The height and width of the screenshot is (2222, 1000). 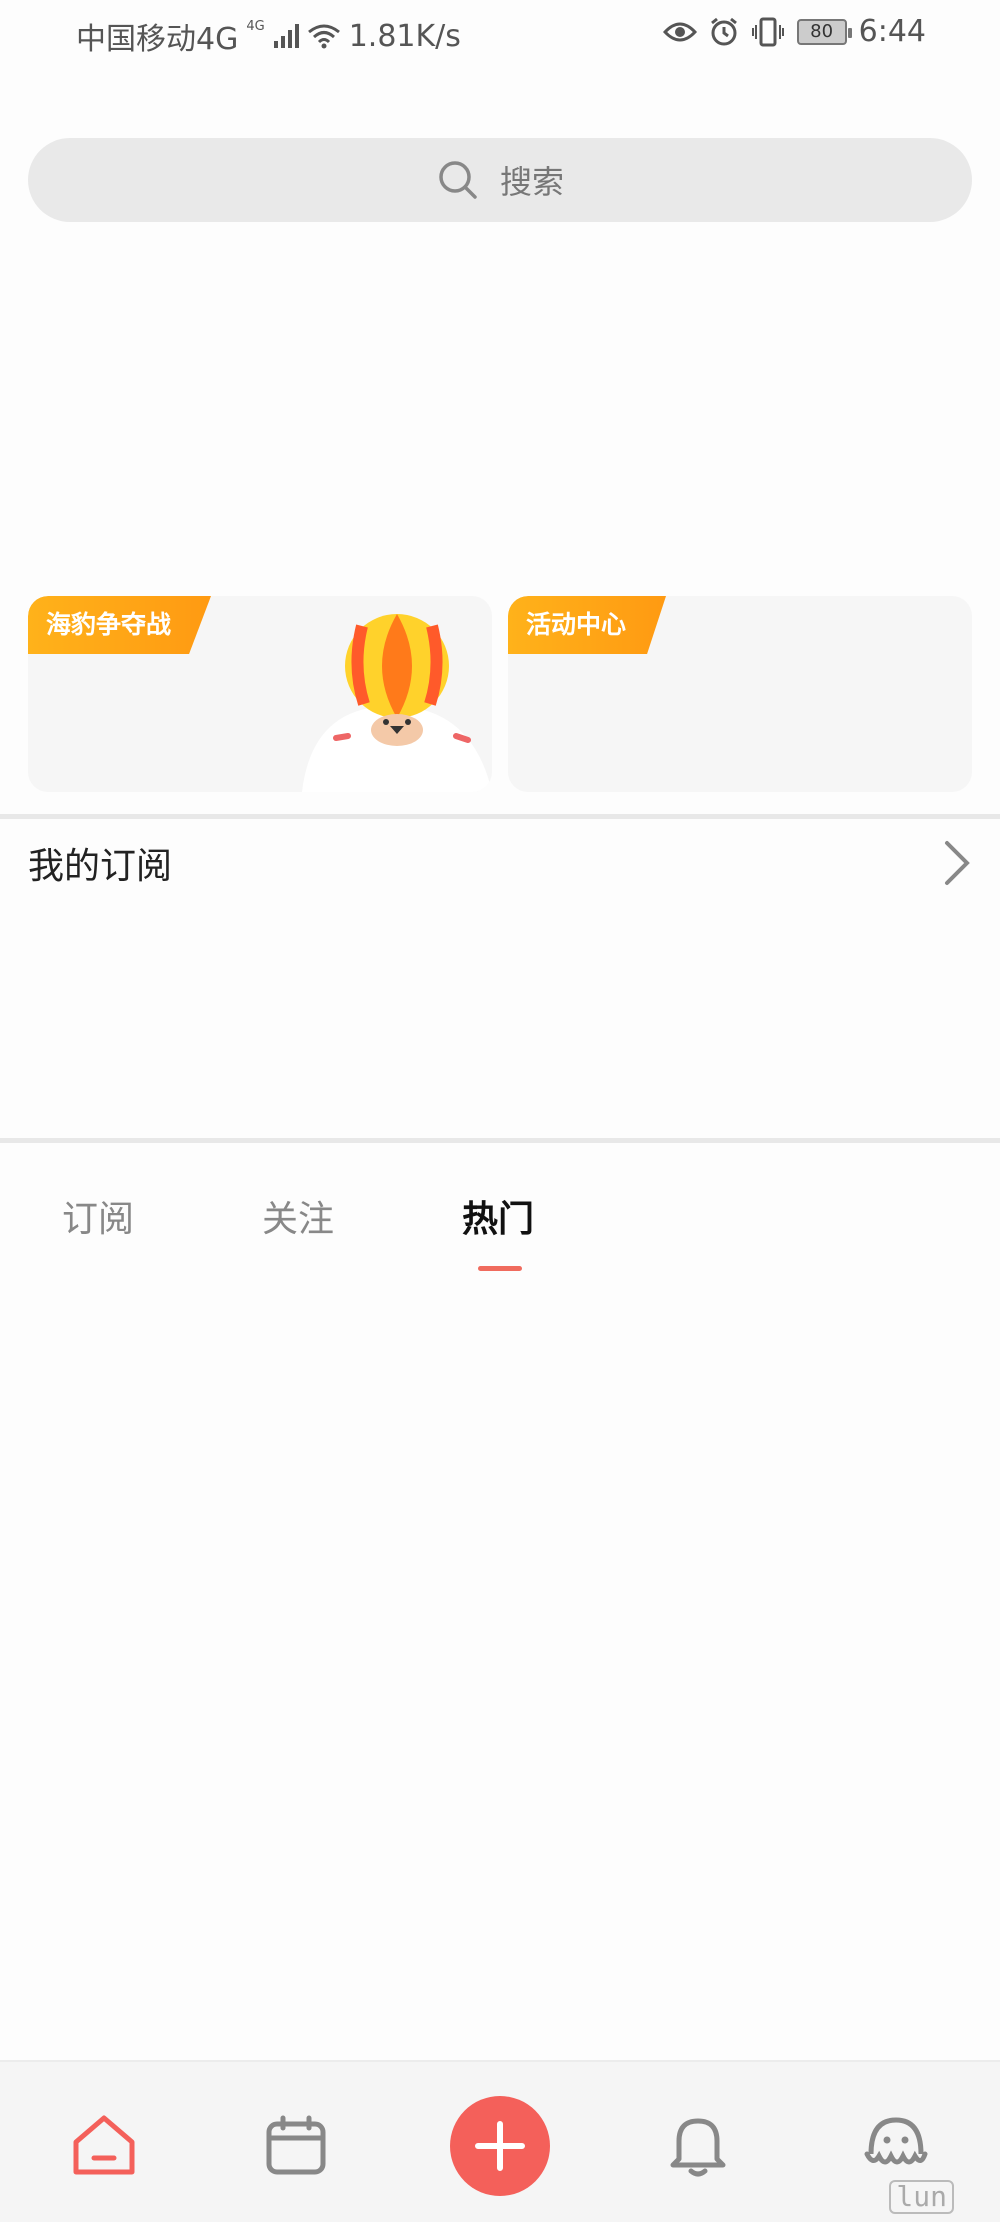 What do you see at coordinates (921, 2197) in the screenshot?
I see `watermark: lun` at bounding box center [921, 2197].